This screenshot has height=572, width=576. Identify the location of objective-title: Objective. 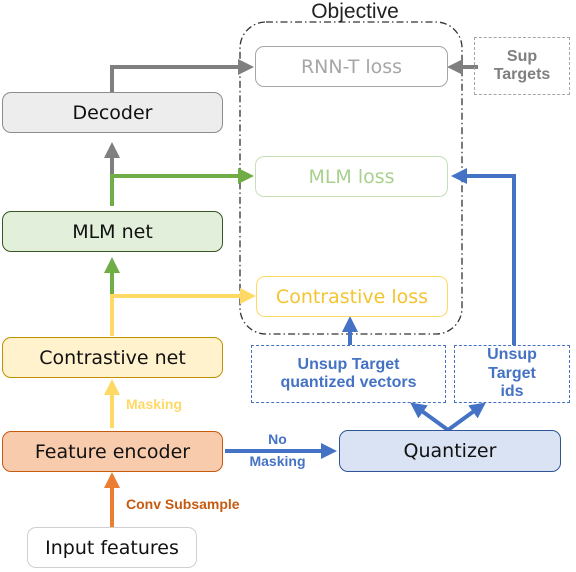
(355, 11).